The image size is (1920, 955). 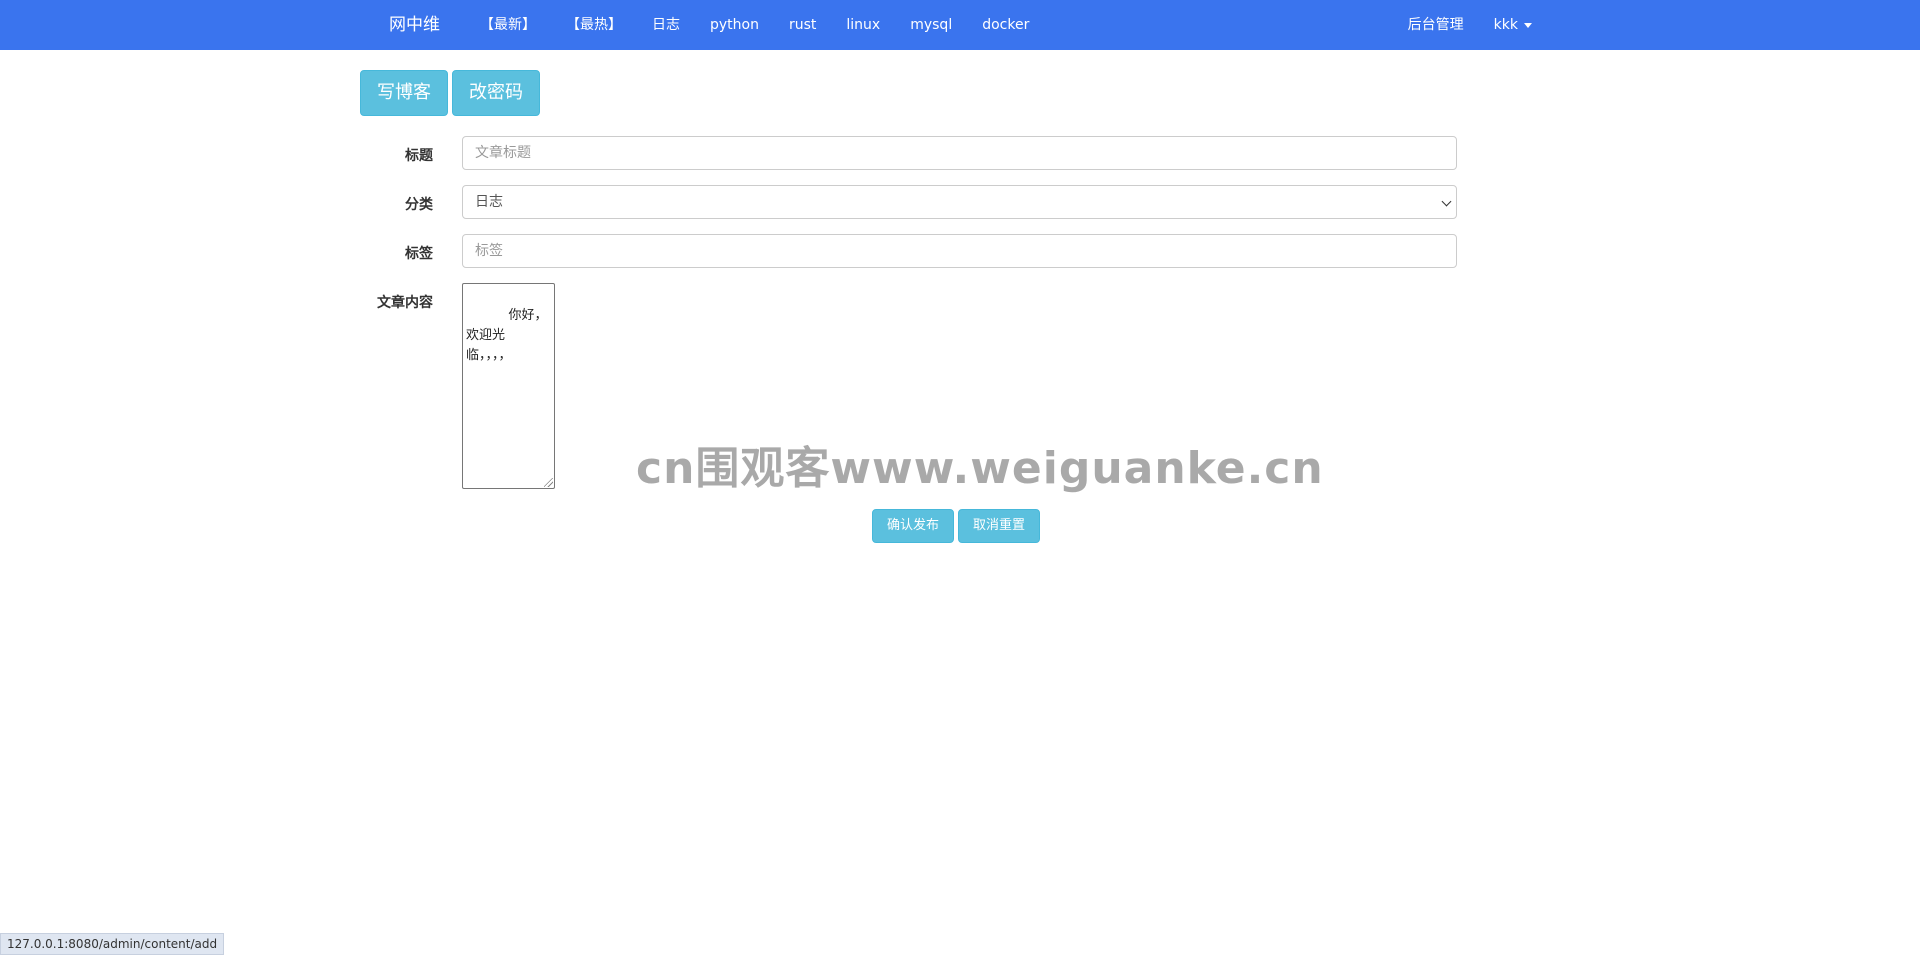 I want to click on nav-link-hottest: 【最热】, so click(x=594, y=25).